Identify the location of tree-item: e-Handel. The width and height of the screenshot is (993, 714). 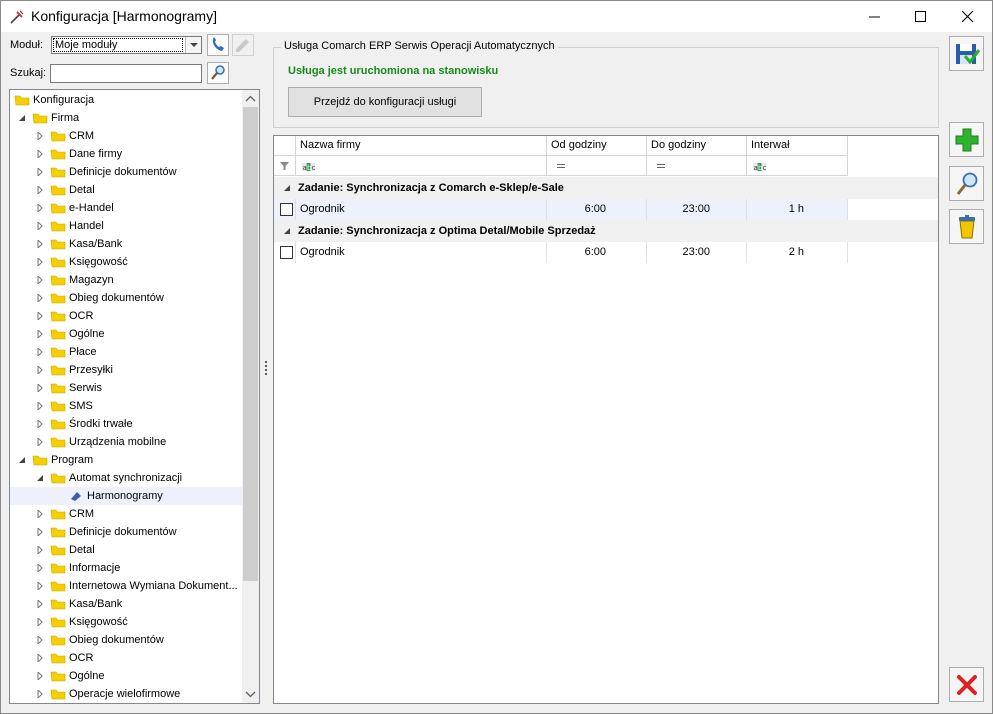
(126, 208).